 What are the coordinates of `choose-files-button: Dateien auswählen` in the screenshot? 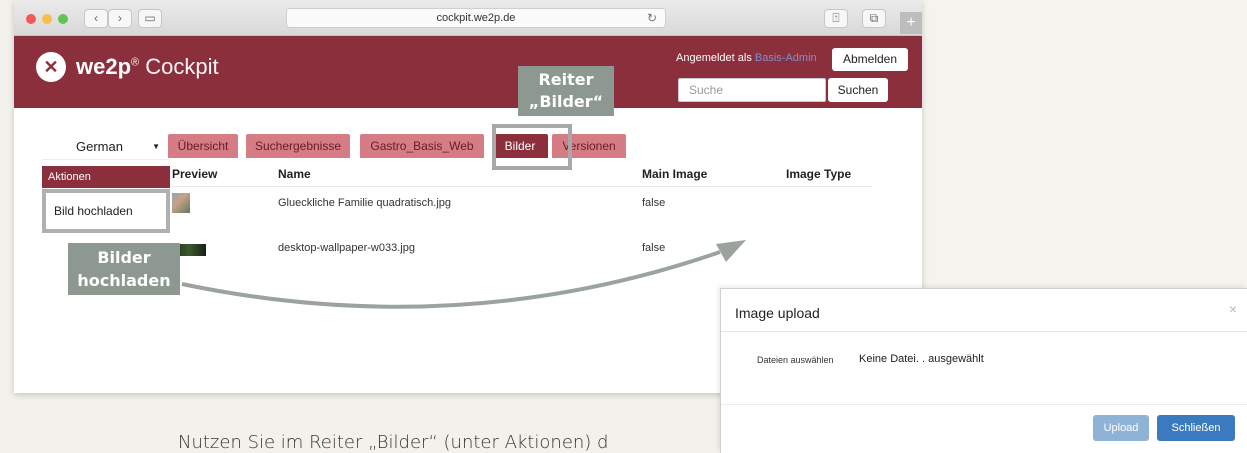 It's located at (795, 360).